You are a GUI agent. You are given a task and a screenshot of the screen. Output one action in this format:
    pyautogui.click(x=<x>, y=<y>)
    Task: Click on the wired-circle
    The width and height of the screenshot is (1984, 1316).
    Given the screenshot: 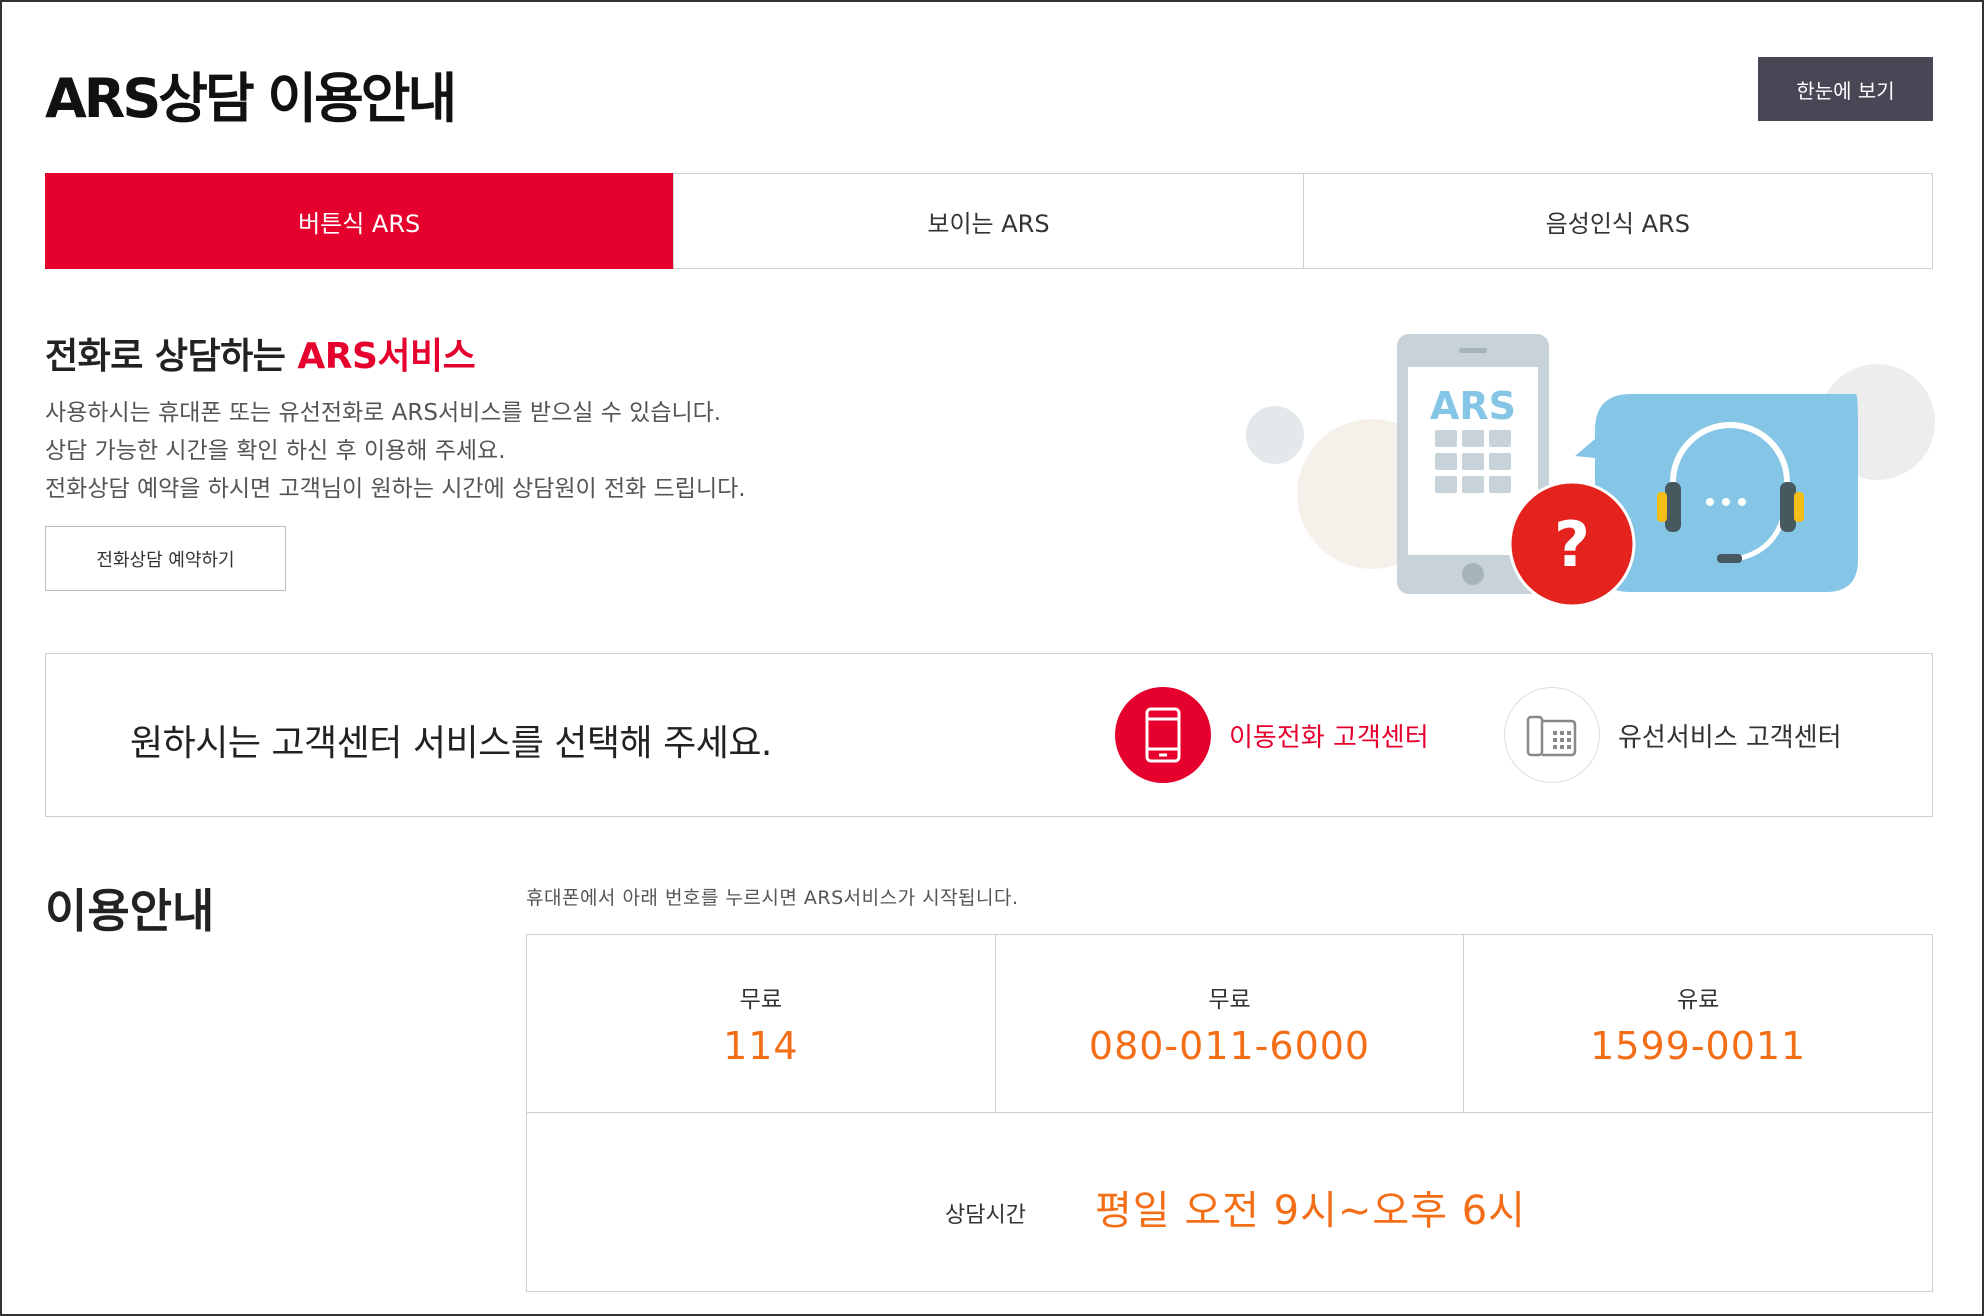 What is the action you would take?
    pyautogui.click(x=1552, y=735)
    